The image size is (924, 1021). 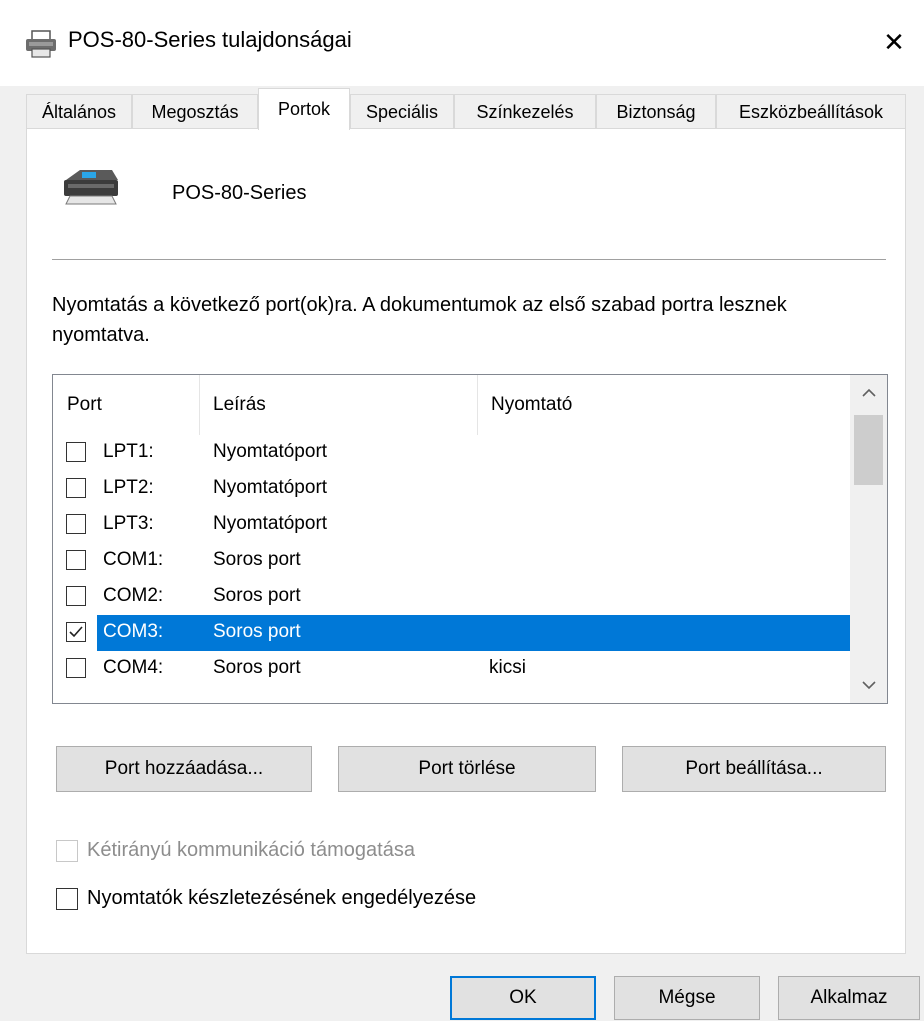 What do you see at coordinates (467, 769) in the screenshot?
I see `delete-port-button: Port törlése` at bounding box center [467, 769].